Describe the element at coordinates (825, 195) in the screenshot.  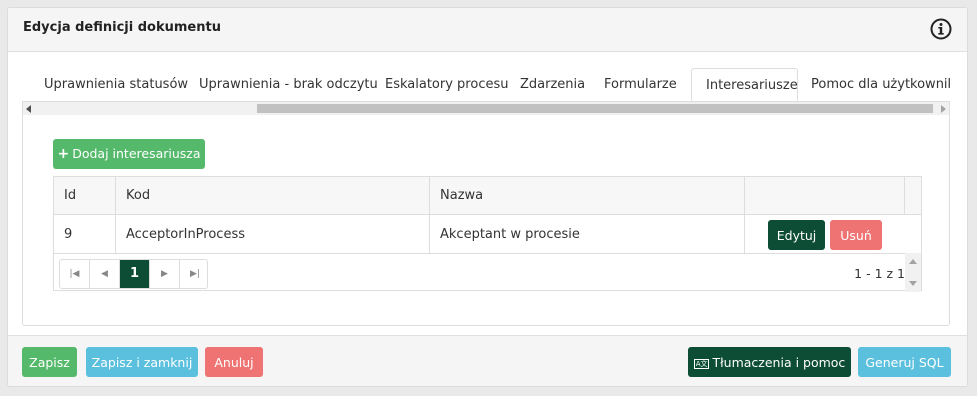
I see `column-header-actions` at that location.